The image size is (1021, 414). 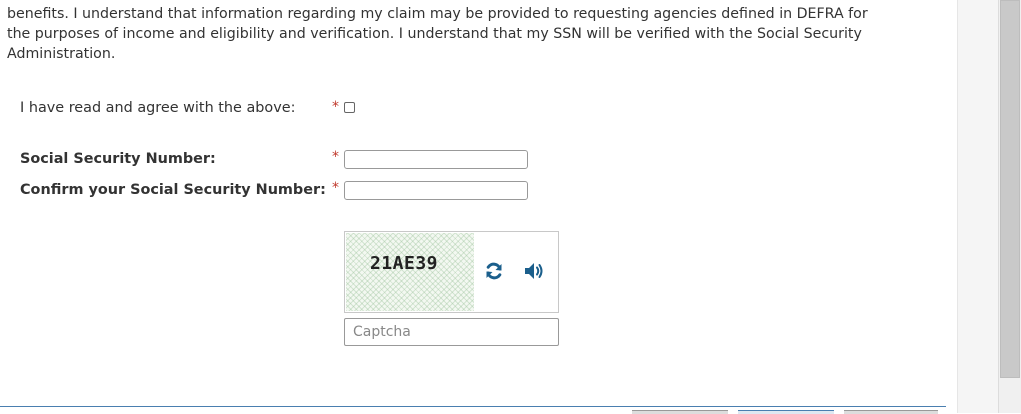 I want to click on captcha-panel: 21AE39, so click(x=451, y=272).